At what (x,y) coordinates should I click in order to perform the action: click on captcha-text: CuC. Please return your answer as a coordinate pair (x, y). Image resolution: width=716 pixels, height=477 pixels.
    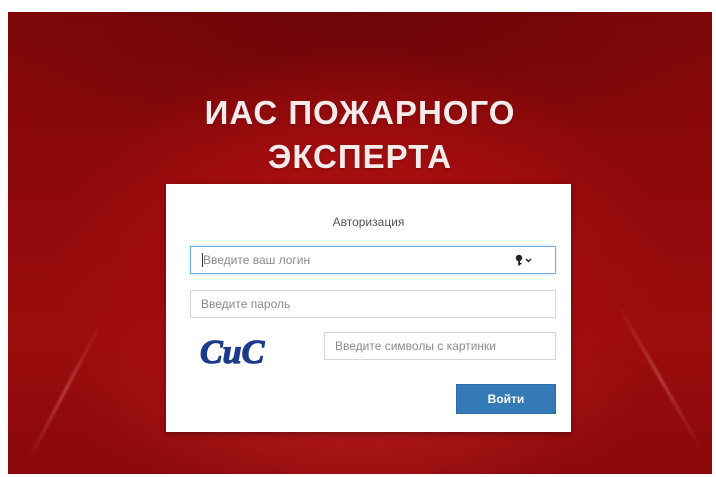
    Looking at the image, I should click on (232, 352).